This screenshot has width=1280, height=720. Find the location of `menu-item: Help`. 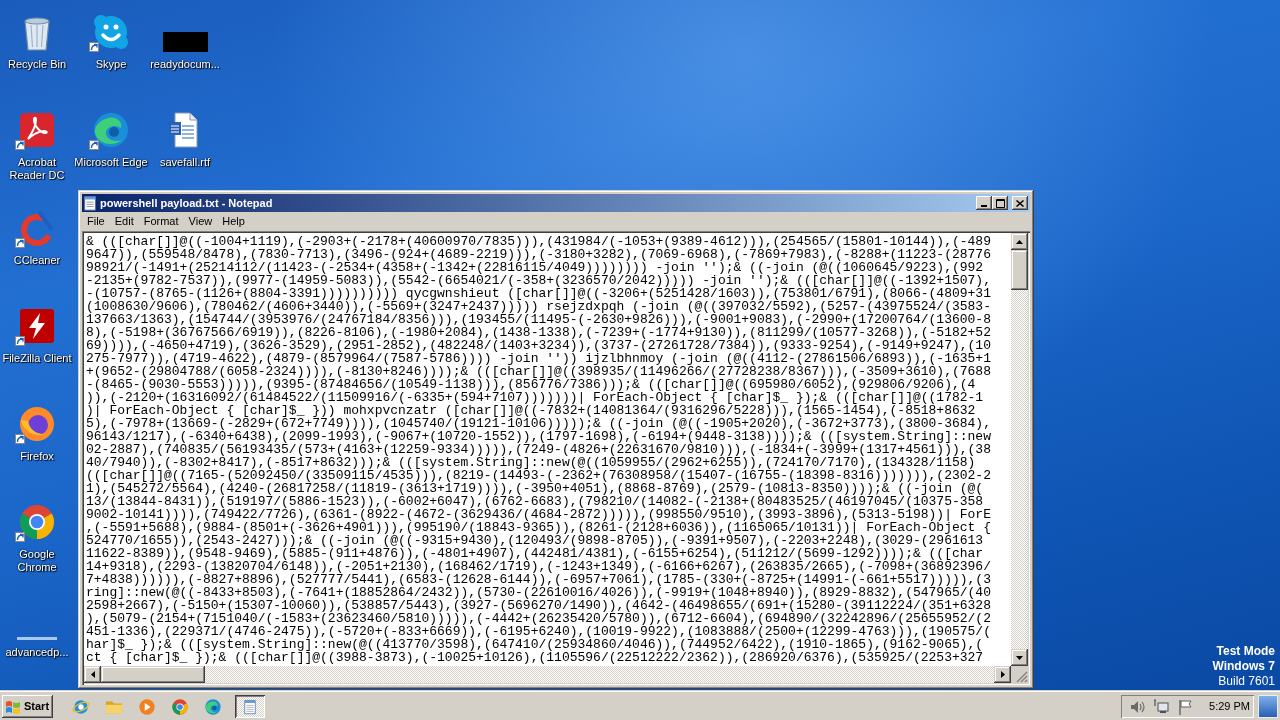

menu-item: Help is located at coordinates (233, 221).